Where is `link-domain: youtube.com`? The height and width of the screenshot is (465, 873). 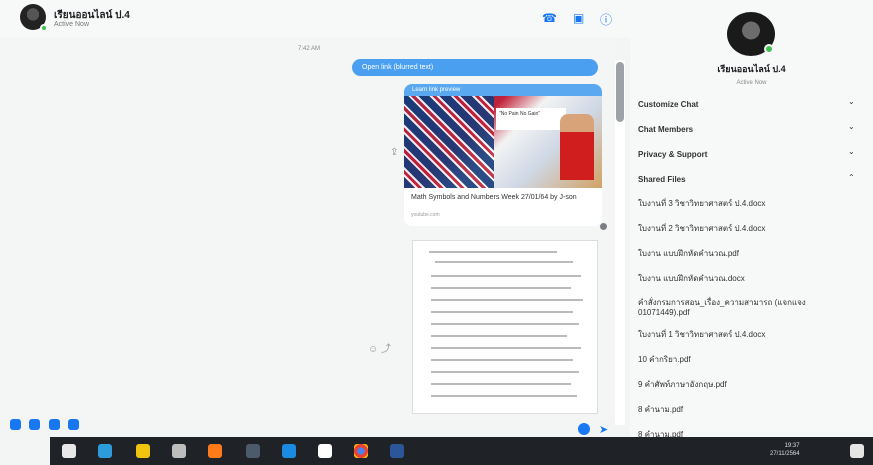 link-domain: youtube.com is located at coordinates (425, 215).